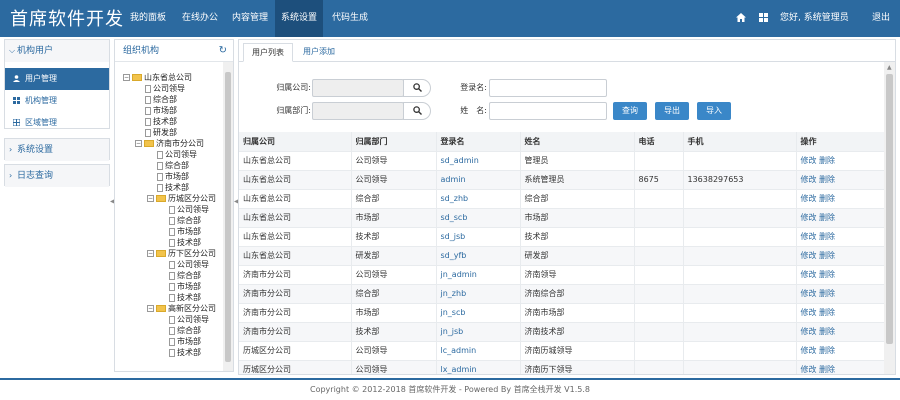 This screenshot has width=900, height=400. Describe the element at coordinates (394, 142) in the screenshot. I see `column-header: 归属部门` at that location.